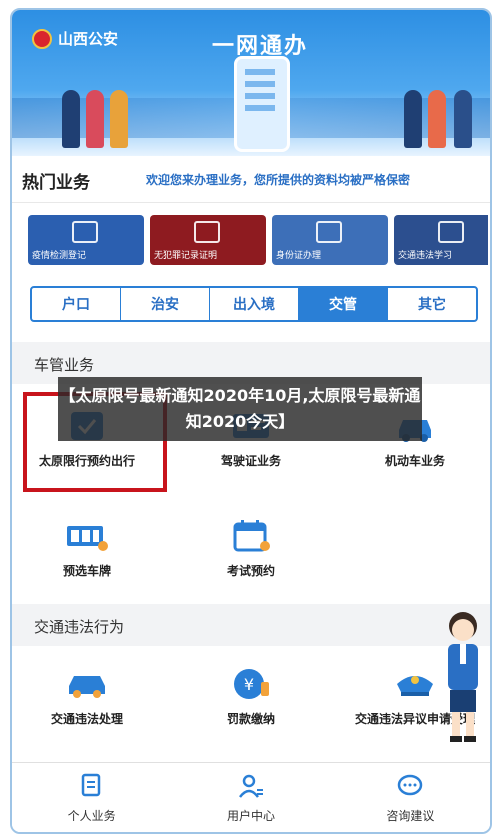 Image resolution: width=500 pixels, height=834 pixels. What do you see at coordinates (165, 304) in the screenshot?
I see `tab-public-security: 治安` at bounding box center [165, 304].